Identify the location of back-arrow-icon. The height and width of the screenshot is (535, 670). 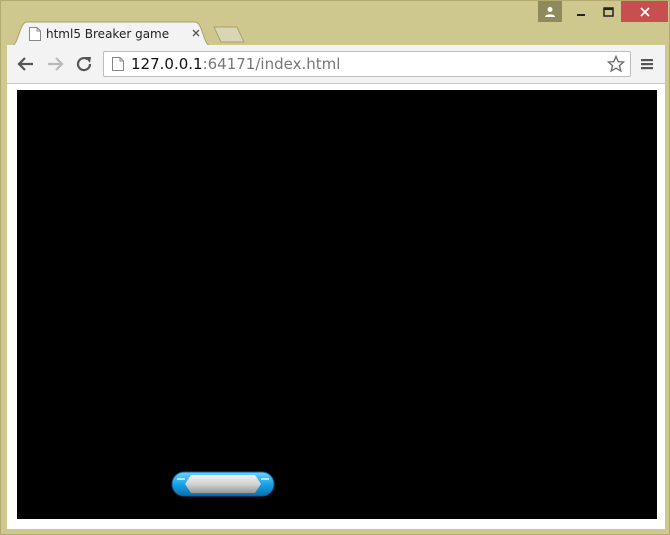
(25, 64).